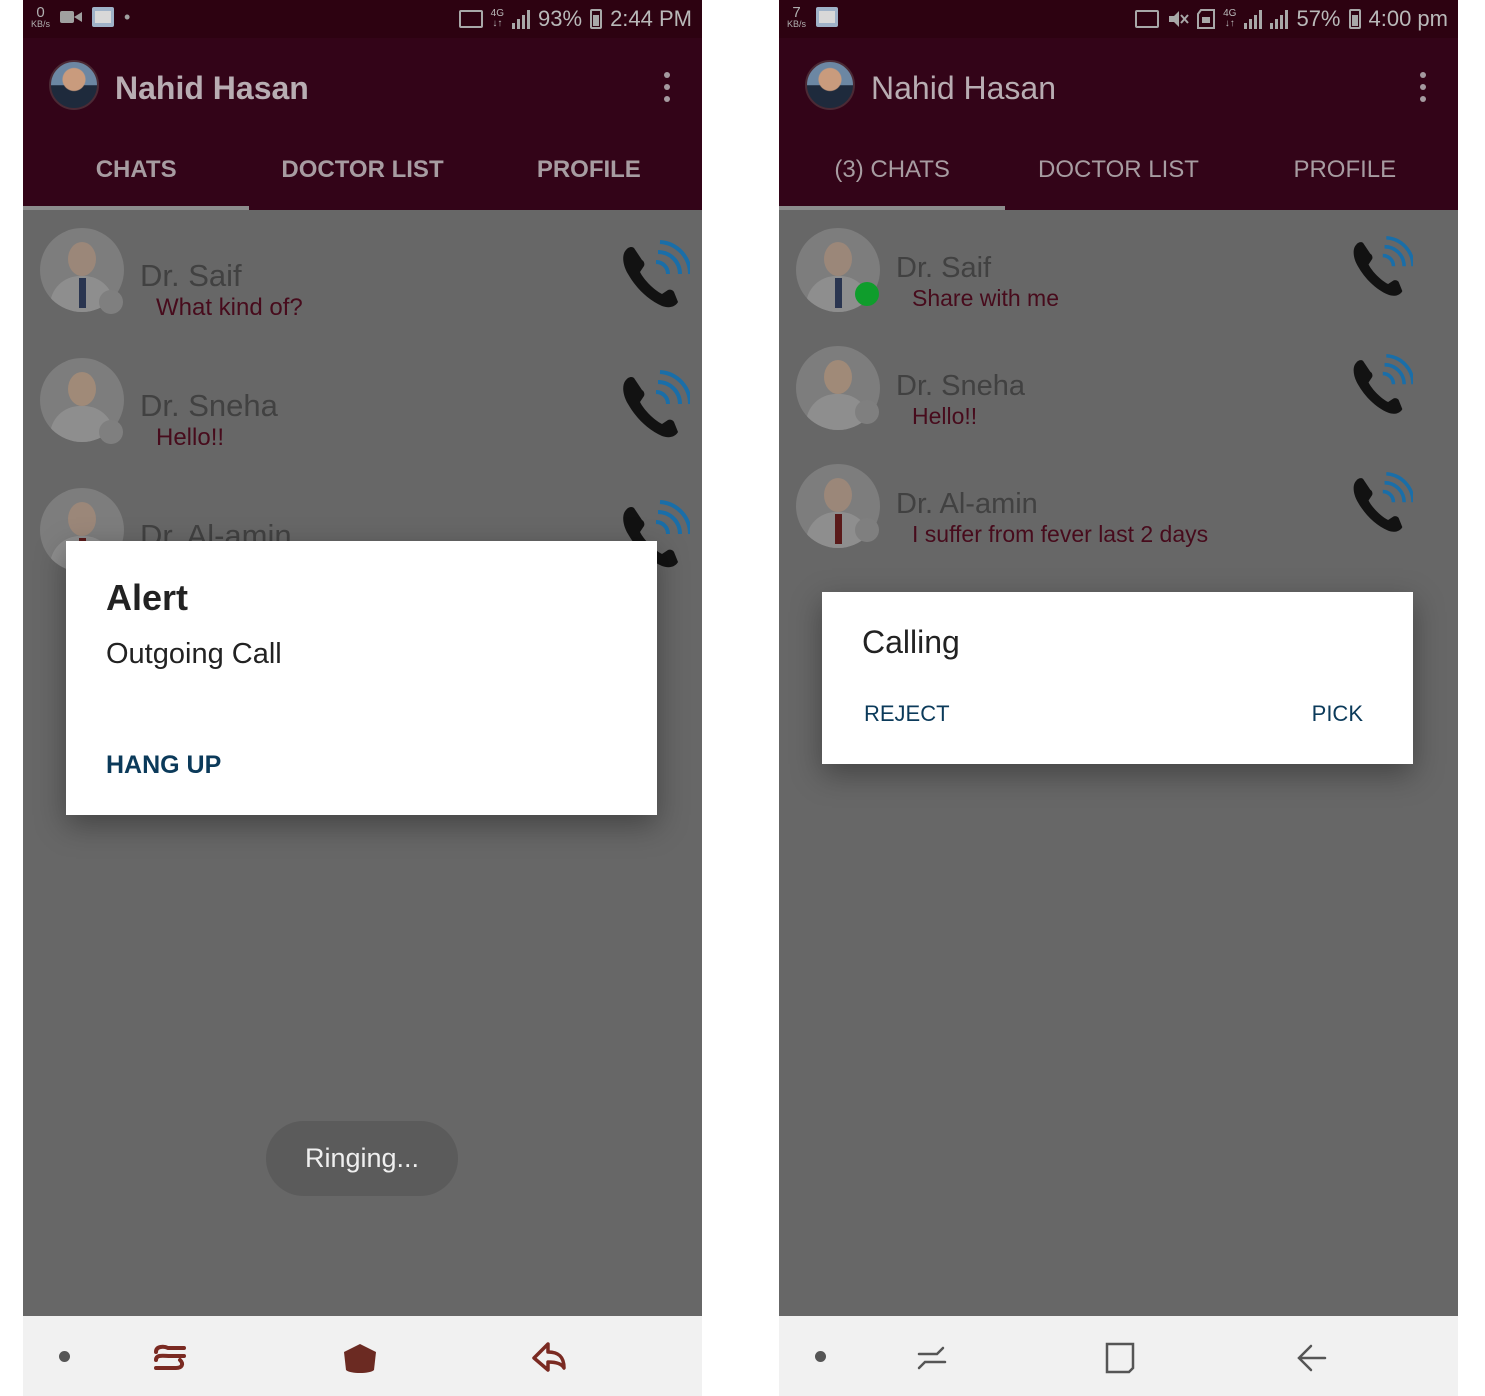 Image resolution: width=1485 pixels, height=1396 pixels. I want to click on reject-button: REJECT, so click(907, 714).